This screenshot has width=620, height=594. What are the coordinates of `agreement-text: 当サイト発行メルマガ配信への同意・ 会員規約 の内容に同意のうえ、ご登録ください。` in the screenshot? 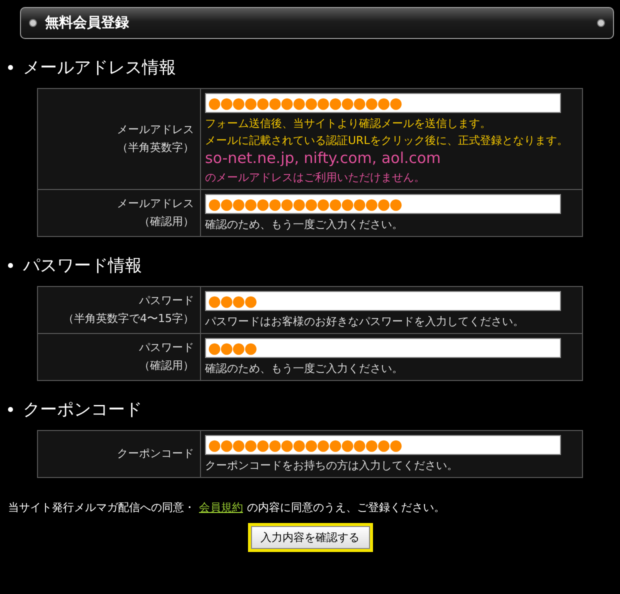 It's located at (227, 507).